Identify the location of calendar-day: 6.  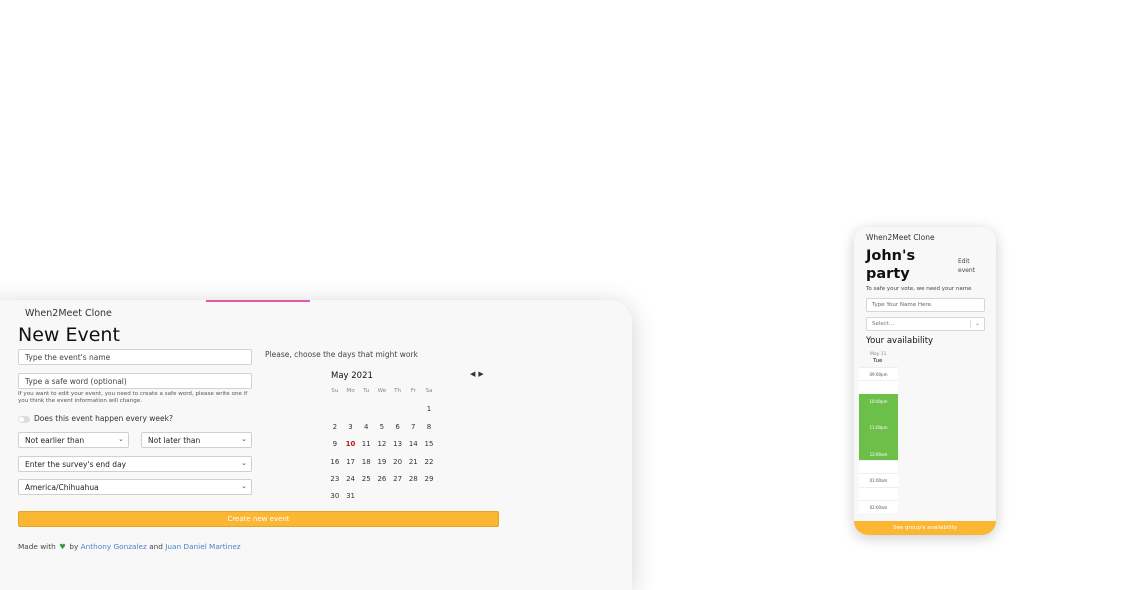
(398, 431).